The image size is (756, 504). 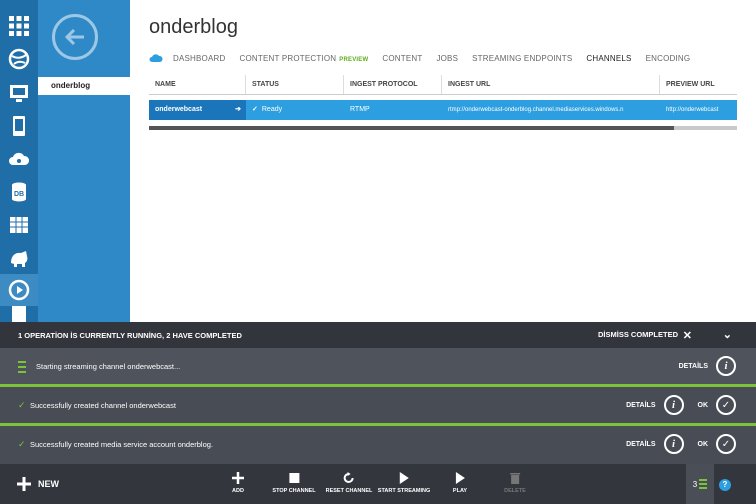 I want to click on start-streaming-button: START STREAMING, so click(x=404, y=483).